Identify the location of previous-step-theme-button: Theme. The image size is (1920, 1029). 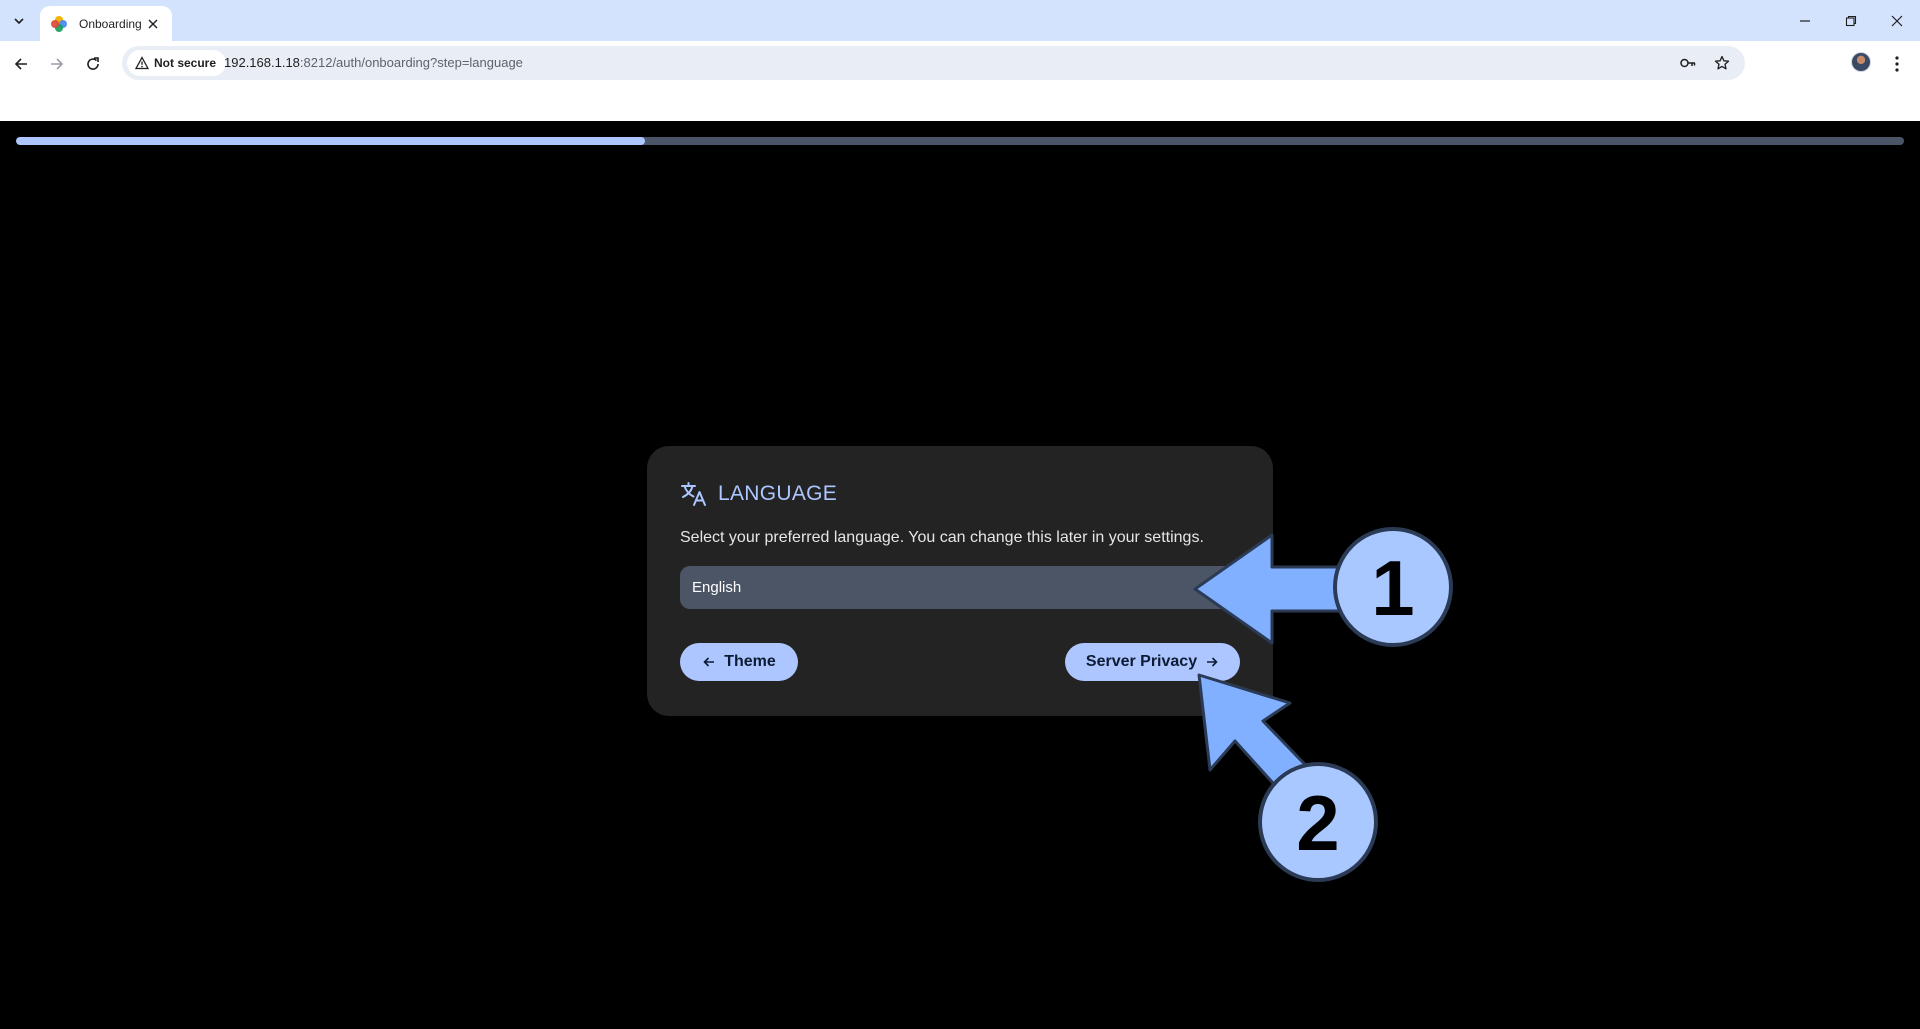
(739, 662).